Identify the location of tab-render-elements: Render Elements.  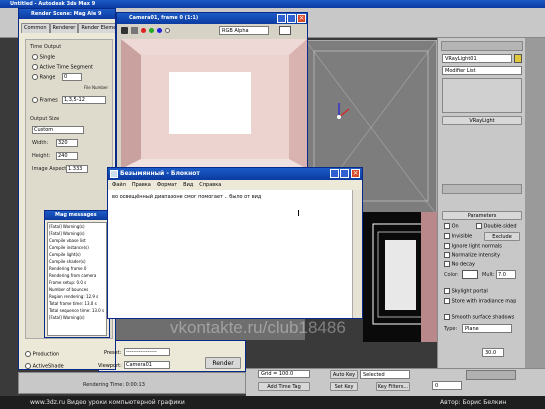
(96, 28).